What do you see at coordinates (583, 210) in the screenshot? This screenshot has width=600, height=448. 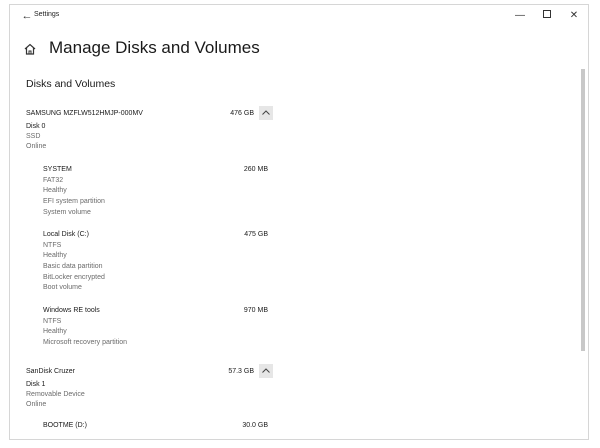 I see `scrollbar` at bounding box center [583, 210].